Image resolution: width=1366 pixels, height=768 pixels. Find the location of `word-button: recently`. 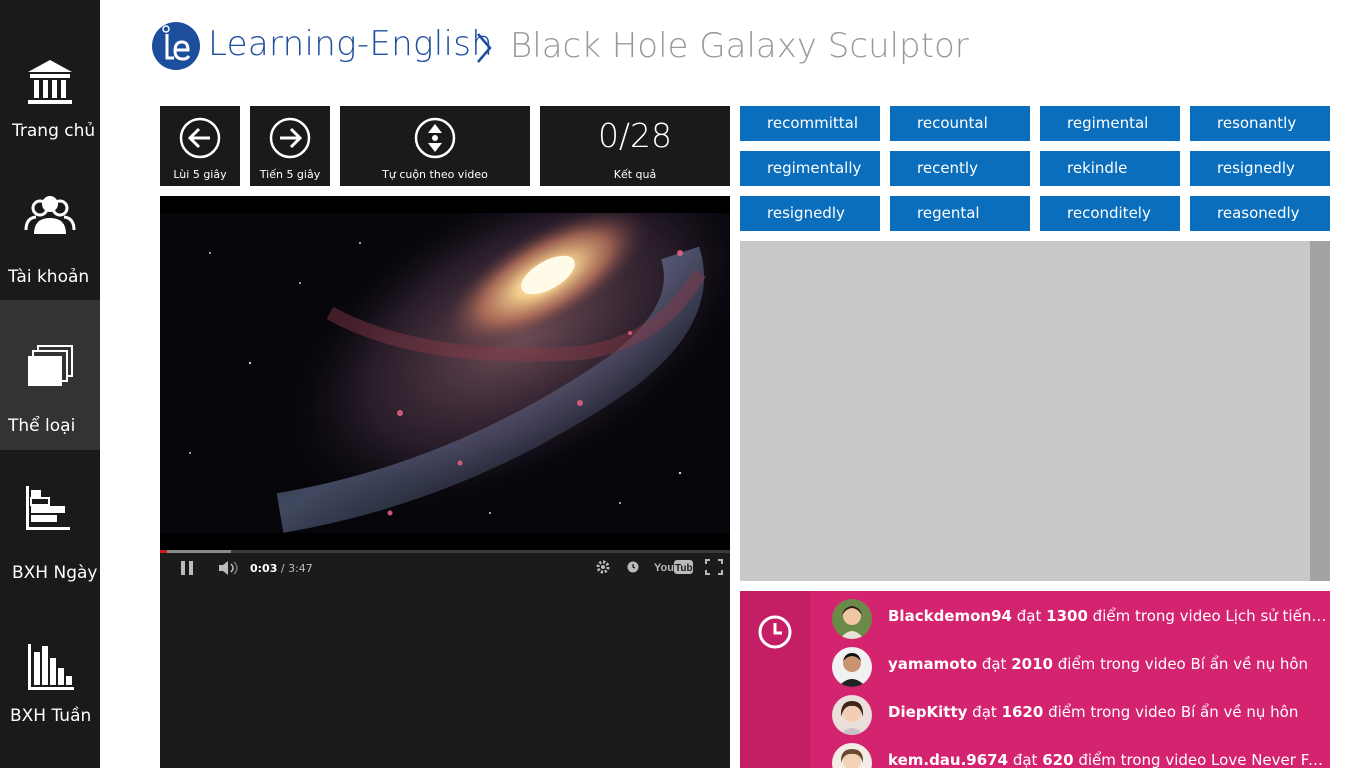

word-button: recently is located at coordinates (960, 168).